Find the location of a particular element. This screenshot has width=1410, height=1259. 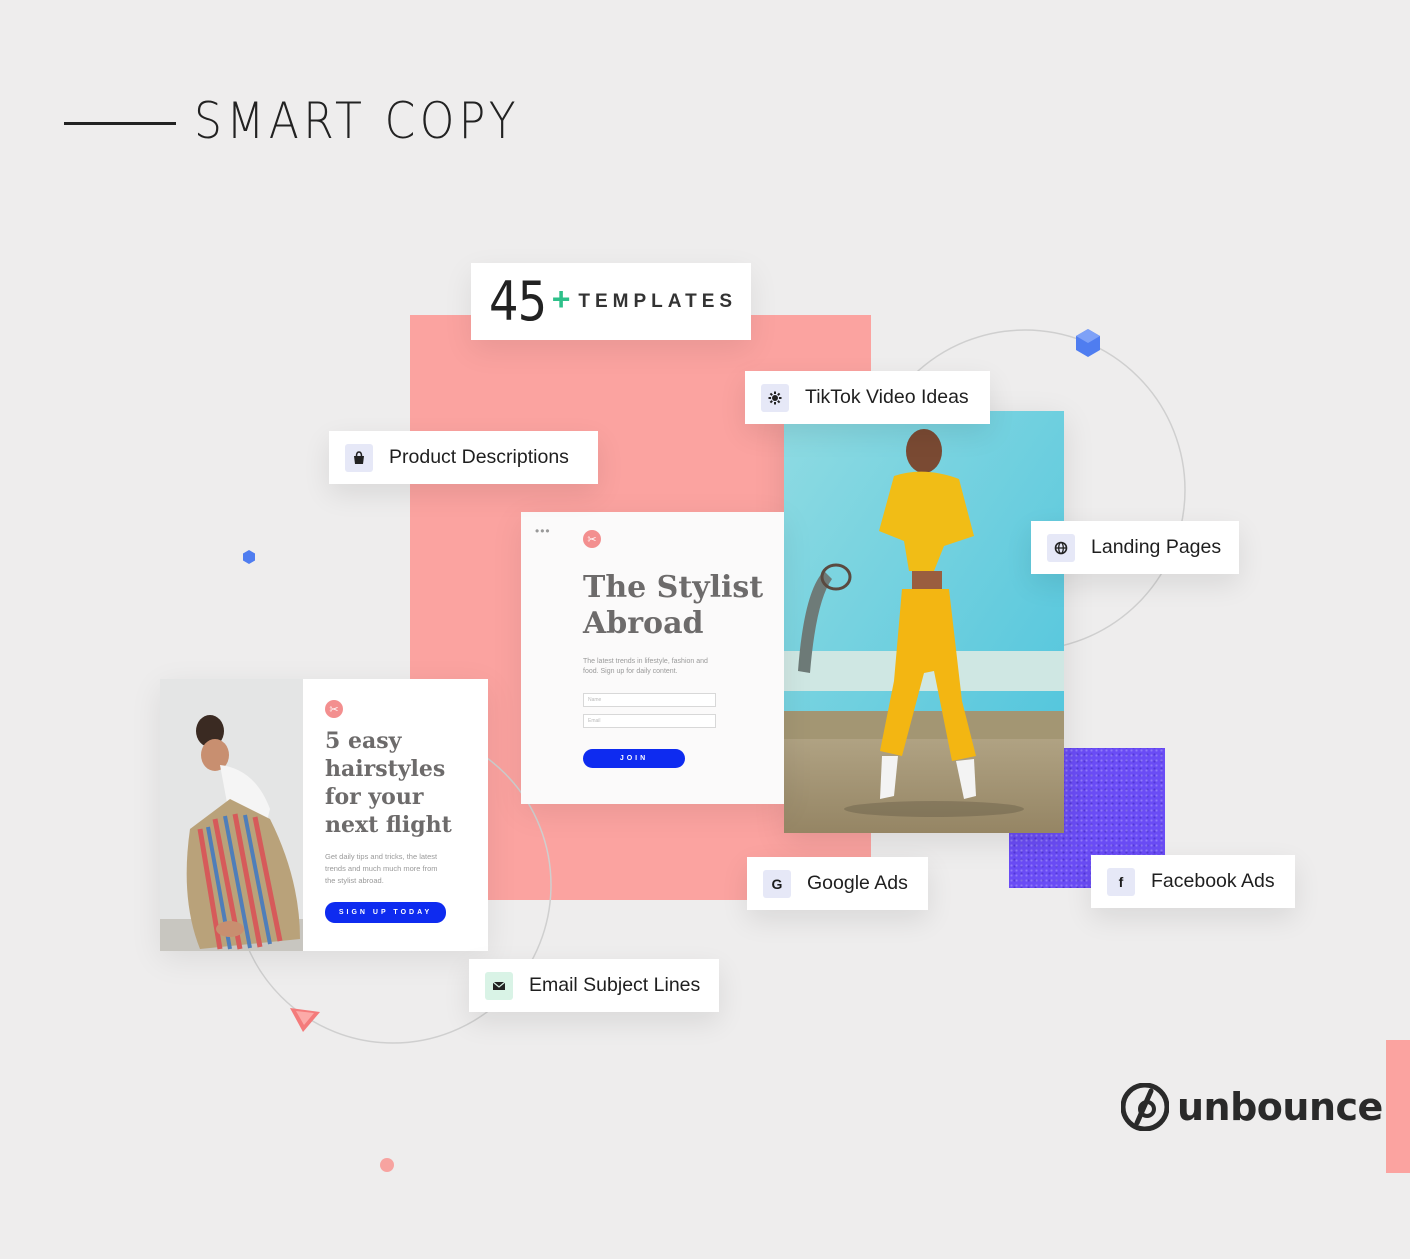

card-heading: 5 easy hairstyles for your next flight is located at coordinates (388, 783).